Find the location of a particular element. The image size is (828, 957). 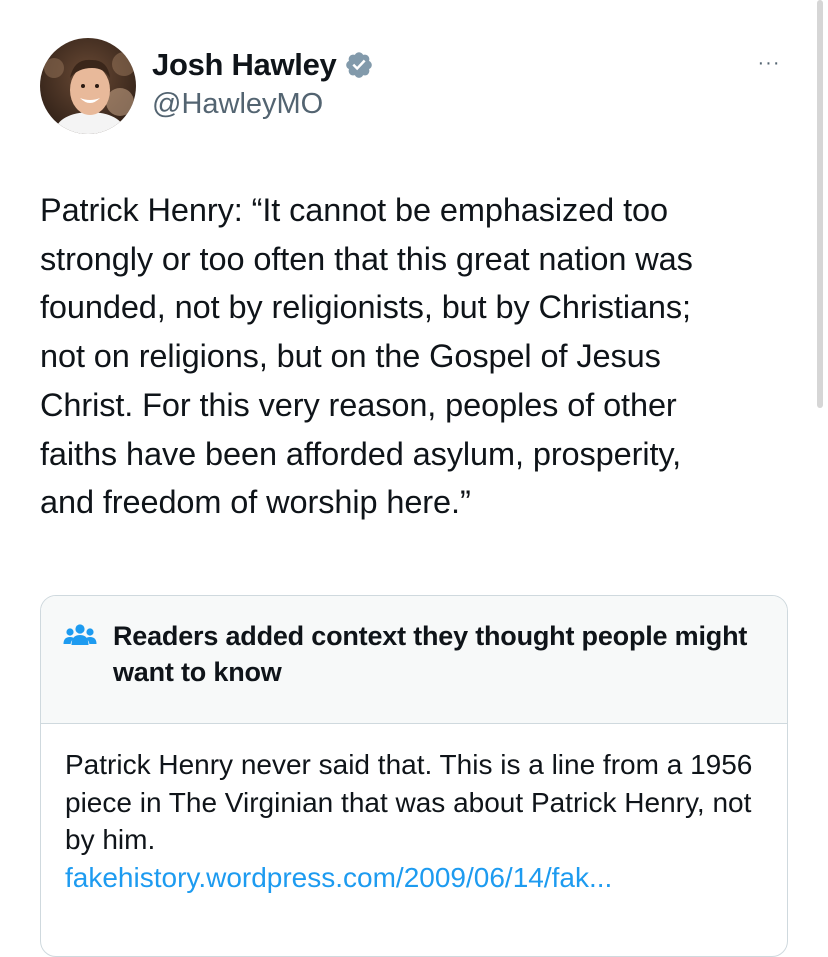

author-info: Josh Hawley @HawleyMO is located at coordinates (263, 82).